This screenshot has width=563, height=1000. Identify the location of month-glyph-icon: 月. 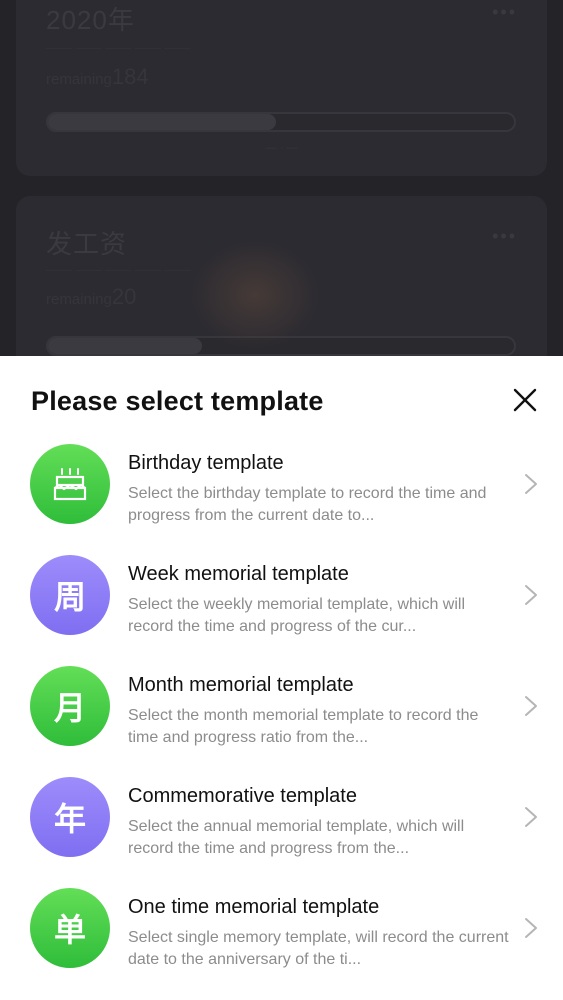
(70, 706).